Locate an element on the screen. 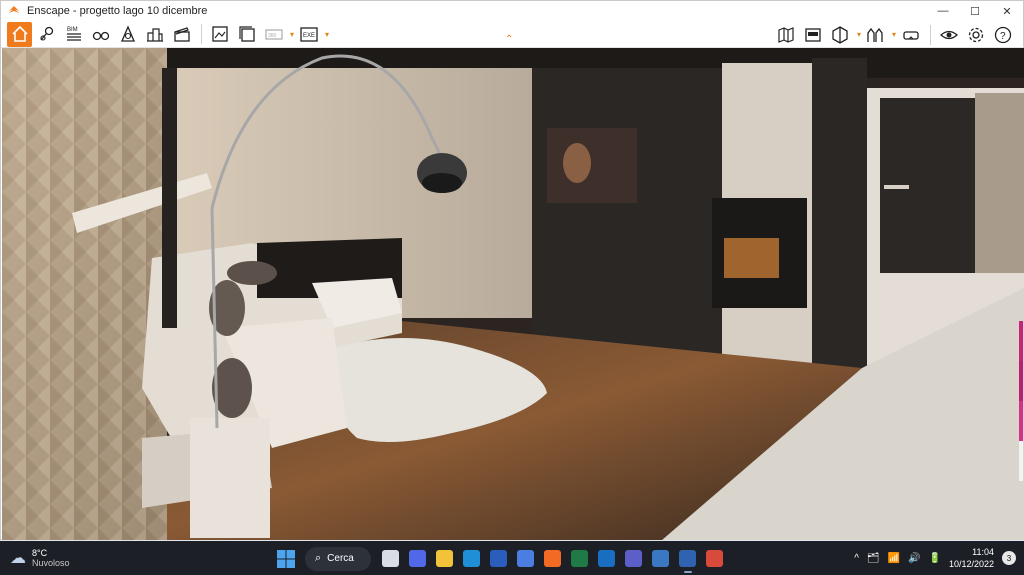  volume-icon: 🔊 is located at coordinates (914, 558).